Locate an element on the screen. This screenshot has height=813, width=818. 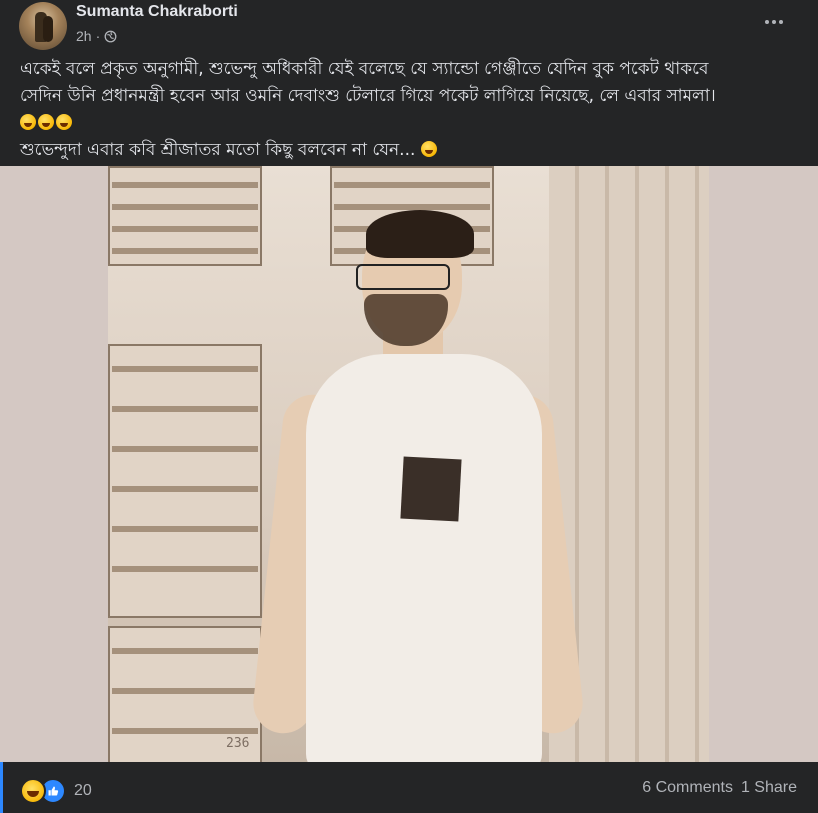
focus-indicator is located at coordinates (1, 787).